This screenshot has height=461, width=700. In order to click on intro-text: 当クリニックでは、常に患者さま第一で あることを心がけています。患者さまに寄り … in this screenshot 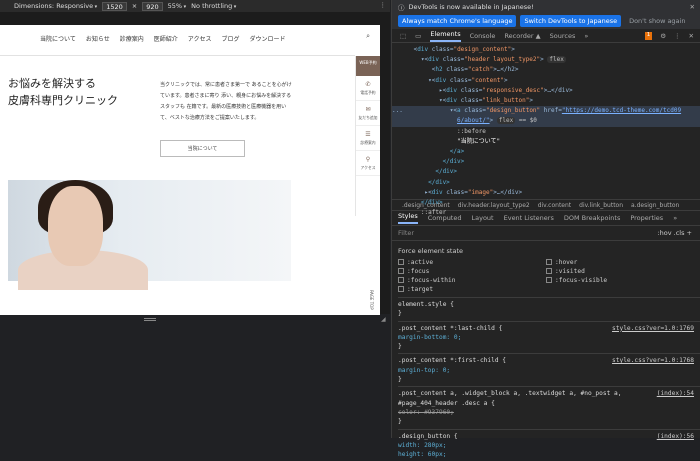, I will do `click(226, 101)`.